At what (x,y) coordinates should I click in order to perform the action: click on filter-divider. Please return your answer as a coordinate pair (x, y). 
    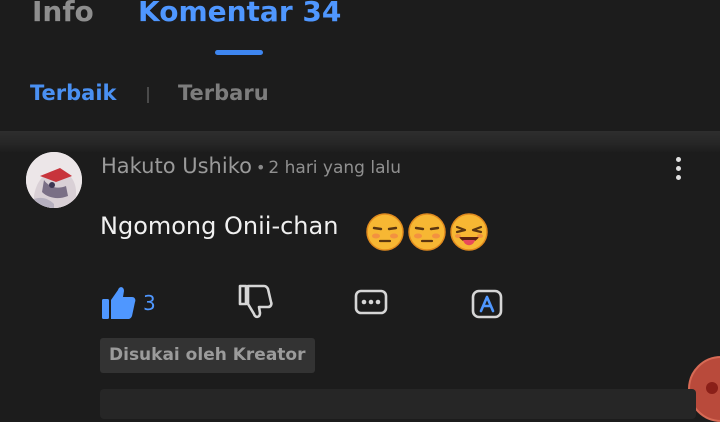
    Looking at the image, I should click on (148, 95).